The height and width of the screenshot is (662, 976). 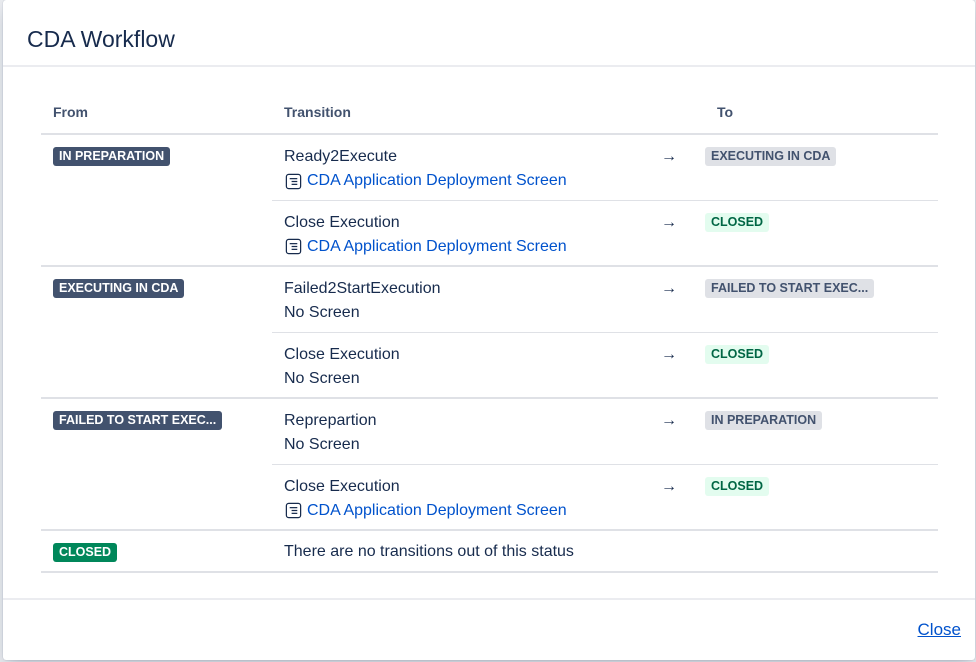 I want to click on to-status-cell: IN PREPARATION, so click(x=821, y=431).